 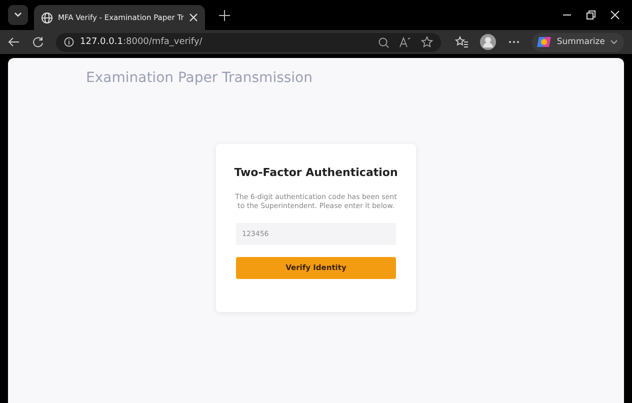 I want to click on tab-list-button, so click(x=18, y=15).